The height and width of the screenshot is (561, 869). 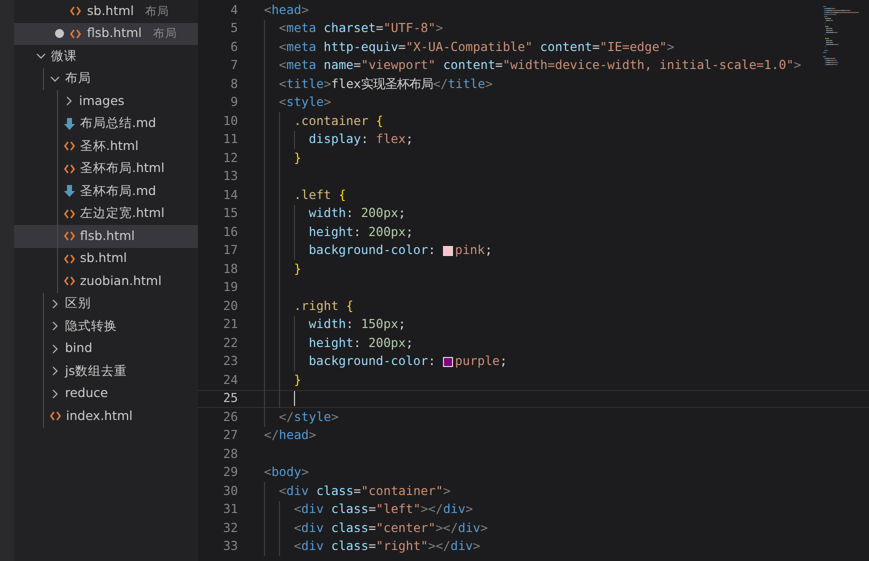 What do you see at coordinates (106, 33) in the screenshot?
I see `open-editor-item: flsb.html 布局` at bounding box center [106, 33].